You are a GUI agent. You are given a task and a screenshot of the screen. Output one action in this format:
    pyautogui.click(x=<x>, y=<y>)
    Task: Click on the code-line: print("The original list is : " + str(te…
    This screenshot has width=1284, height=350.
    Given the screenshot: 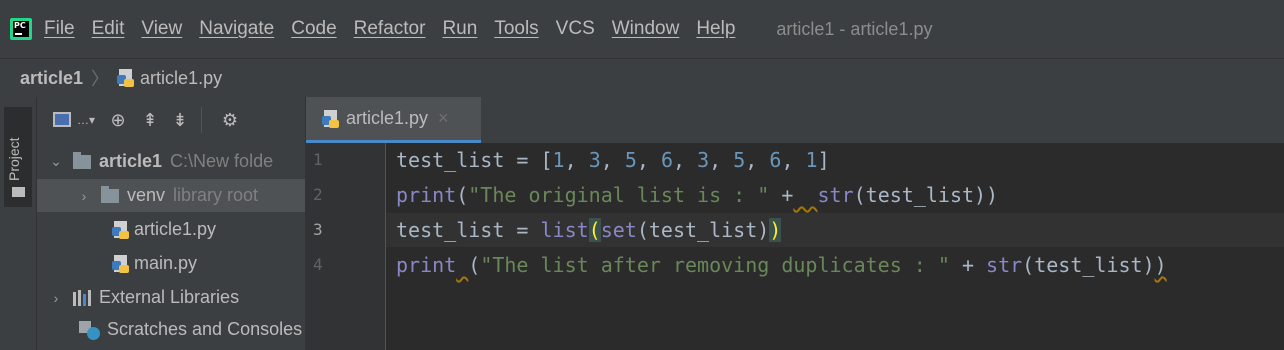 What is the action you would take?
    pyautogui.click(x=835, y=195)
    